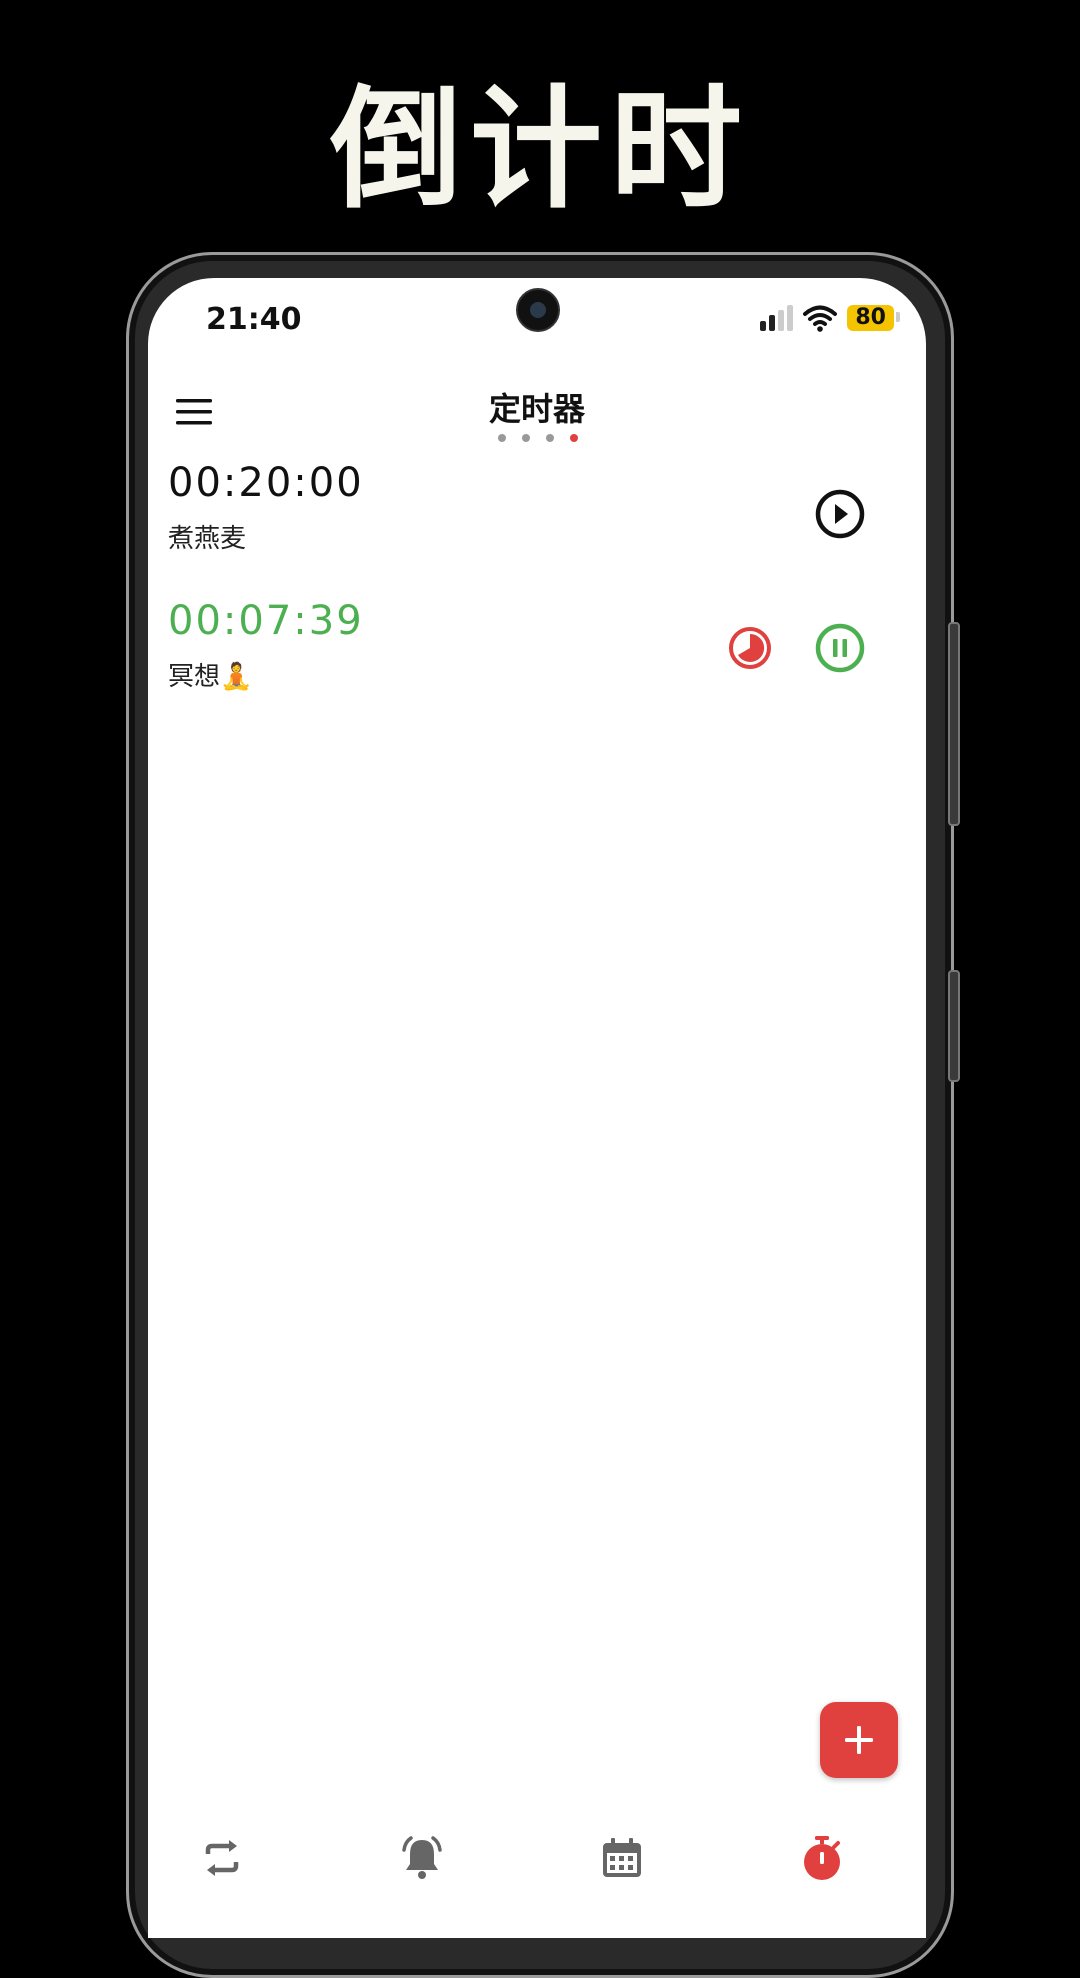 The image size is (1080, 1978). What do you see at coordinates (210, 677) in the screenshot?
I see `timer-label: 冥想🧘` at bounding box center [210, 677].